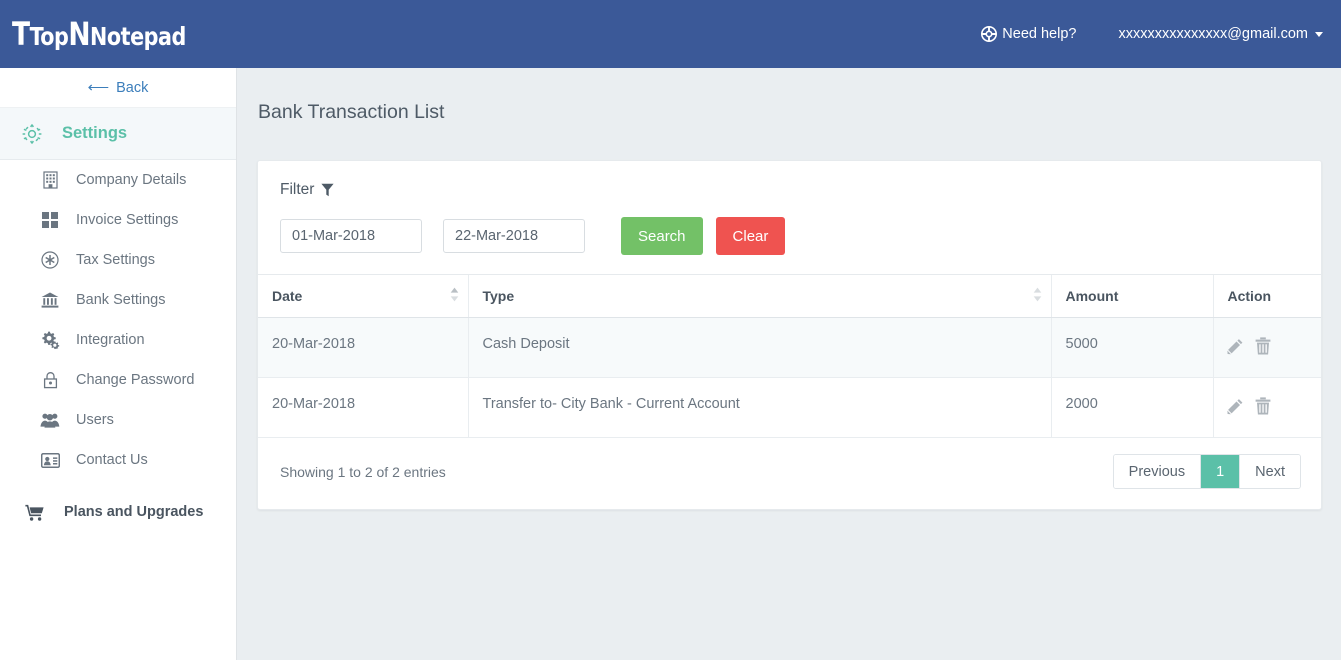 The height and width of the screenshot is (660, 1341). I want to click on sidebar-item-label: Tax Settings, so click(115, 260).